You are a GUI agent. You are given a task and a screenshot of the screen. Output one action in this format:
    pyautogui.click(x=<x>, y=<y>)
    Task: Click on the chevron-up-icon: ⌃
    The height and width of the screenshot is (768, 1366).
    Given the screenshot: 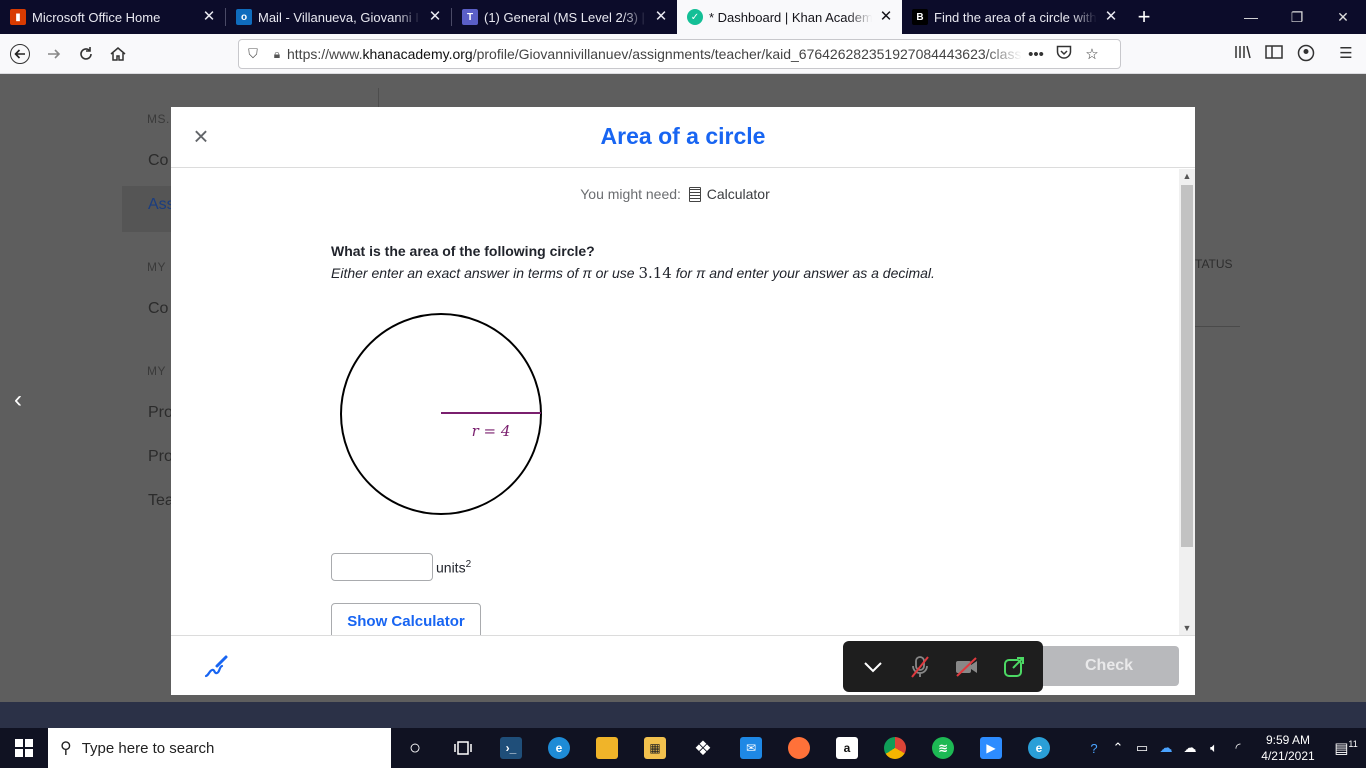 What is the action you would take?
    pyautogui.click(x=1118, y=748)
    